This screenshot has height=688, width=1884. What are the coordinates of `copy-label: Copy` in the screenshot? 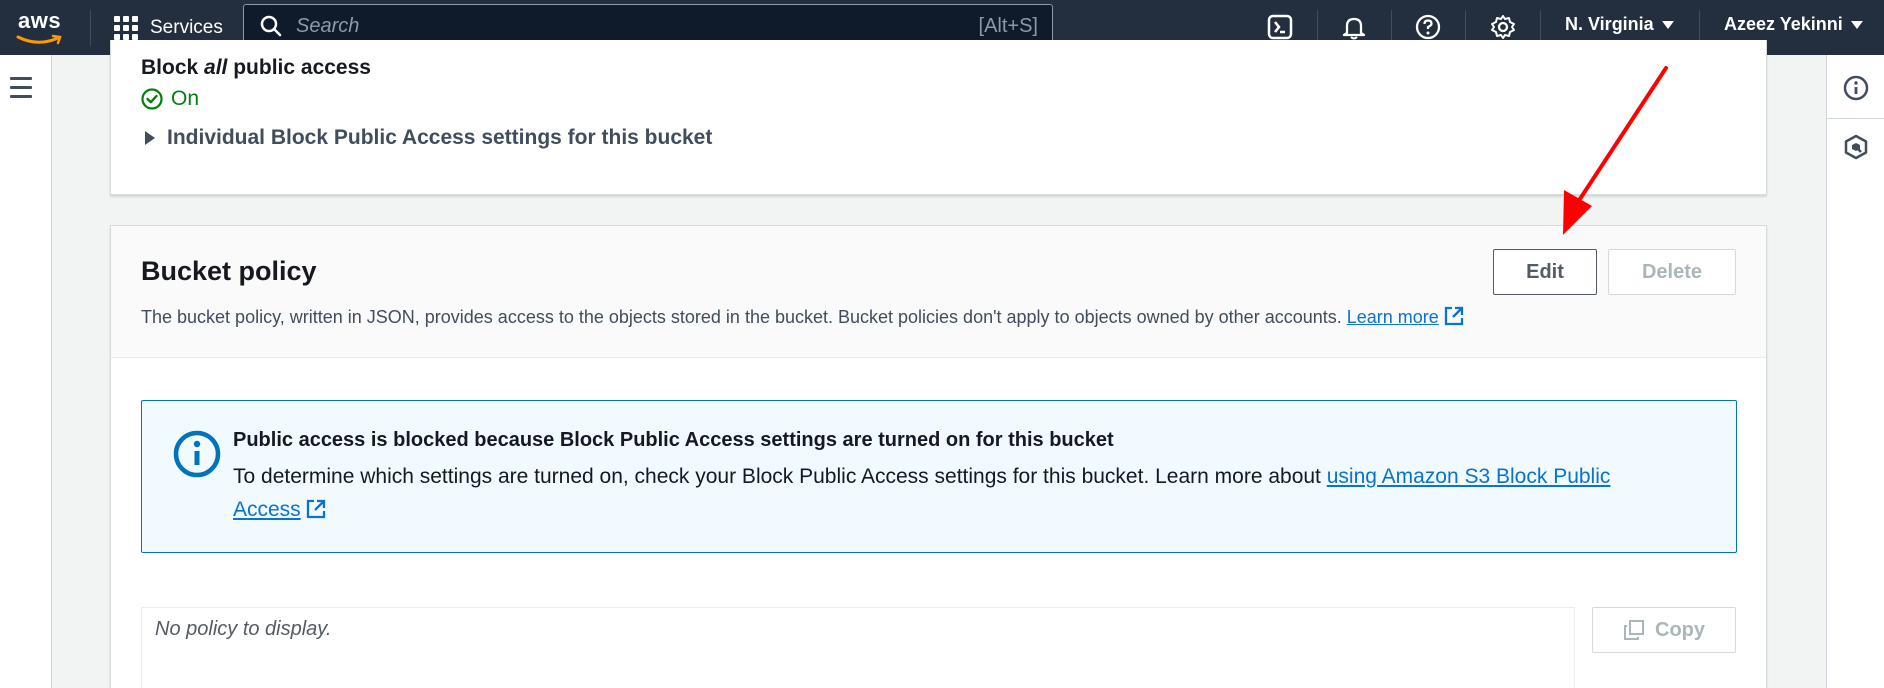 It's located at (1680, 629).